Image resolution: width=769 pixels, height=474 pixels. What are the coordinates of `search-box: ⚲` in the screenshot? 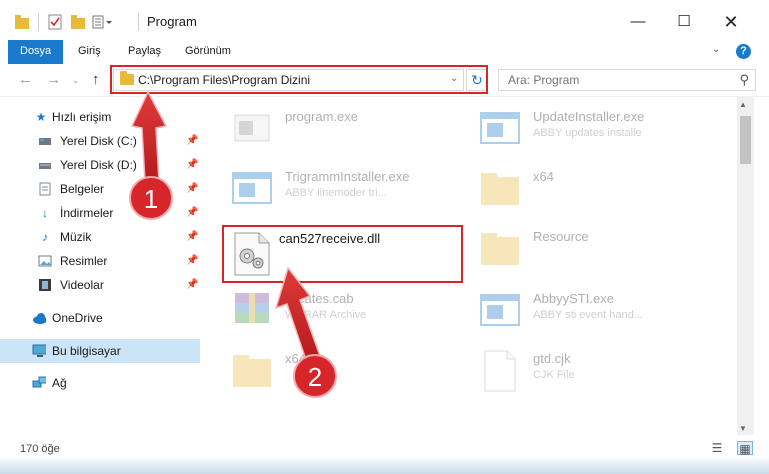 It's located at (627, 80).